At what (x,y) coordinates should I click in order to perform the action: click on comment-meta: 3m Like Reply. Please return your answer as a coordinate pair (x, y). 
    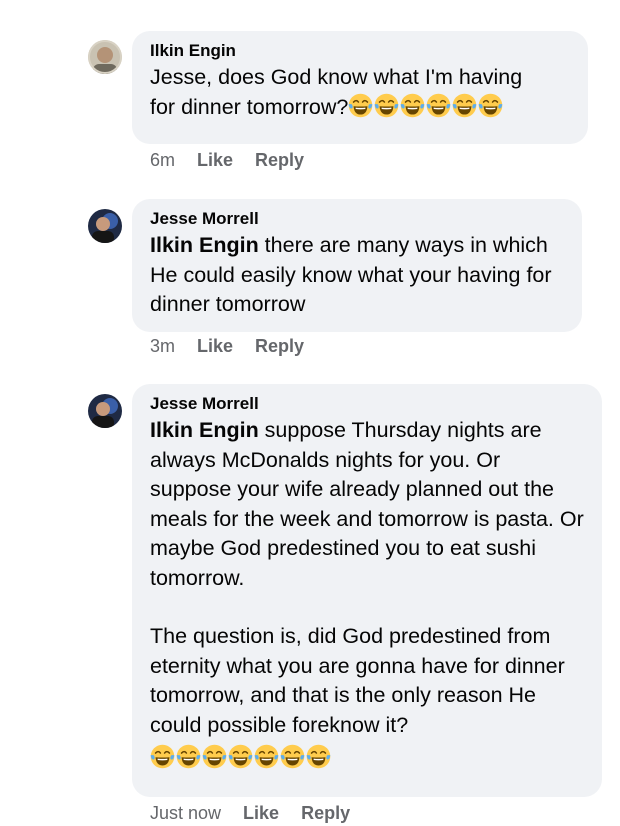
    Looking at the image, I should click on (227, 346).